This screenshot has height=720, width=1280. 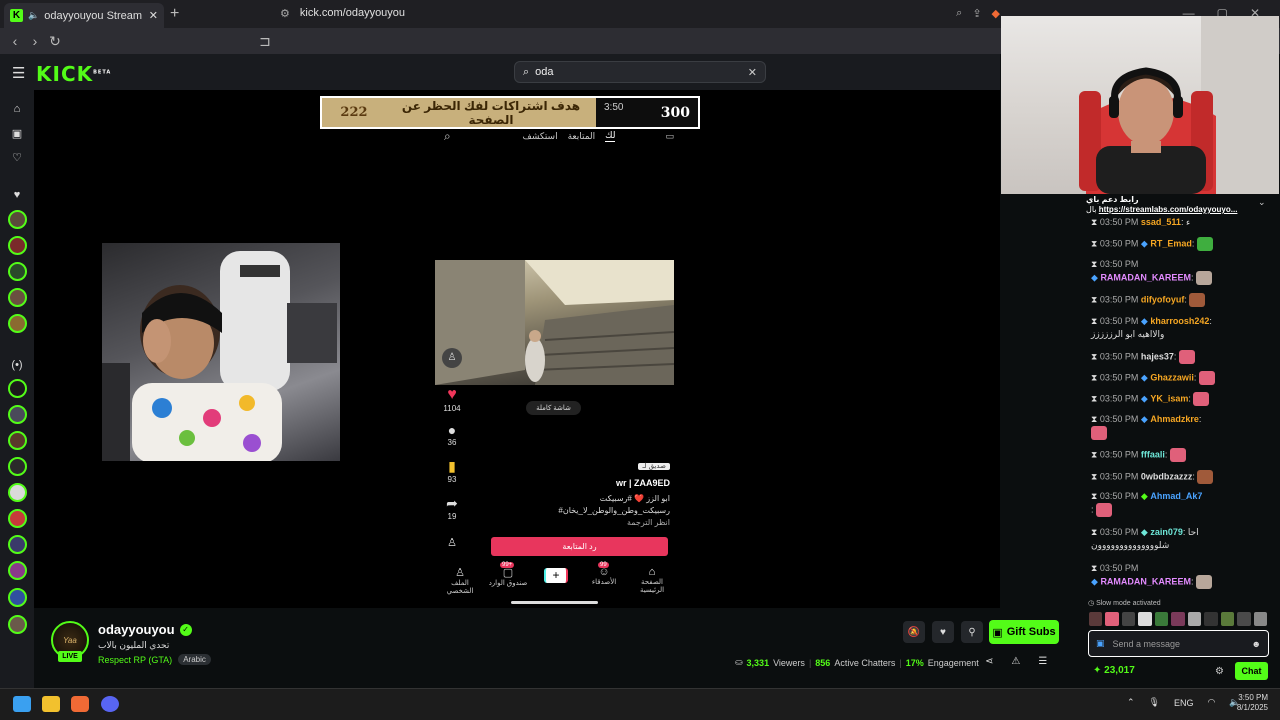 What do you see at coordinates (1181, 426) in the screenshot?
I see `chat-message: ⧗ 03:50 PM ◆ Ahmadzkre:` at bounding box center [1181, 426].